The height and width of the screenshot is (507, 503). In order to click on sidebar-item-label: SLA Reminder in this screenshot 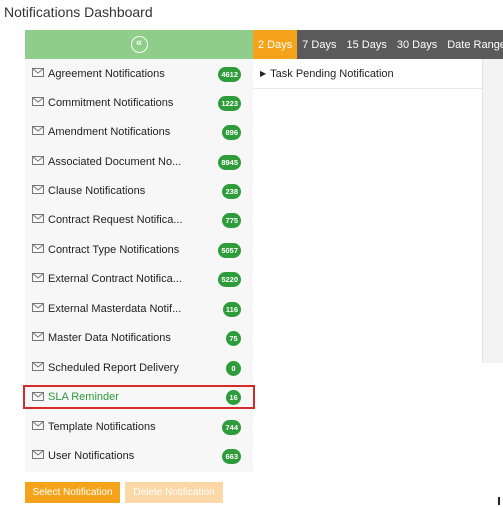, I will do `click(83, 397)`.